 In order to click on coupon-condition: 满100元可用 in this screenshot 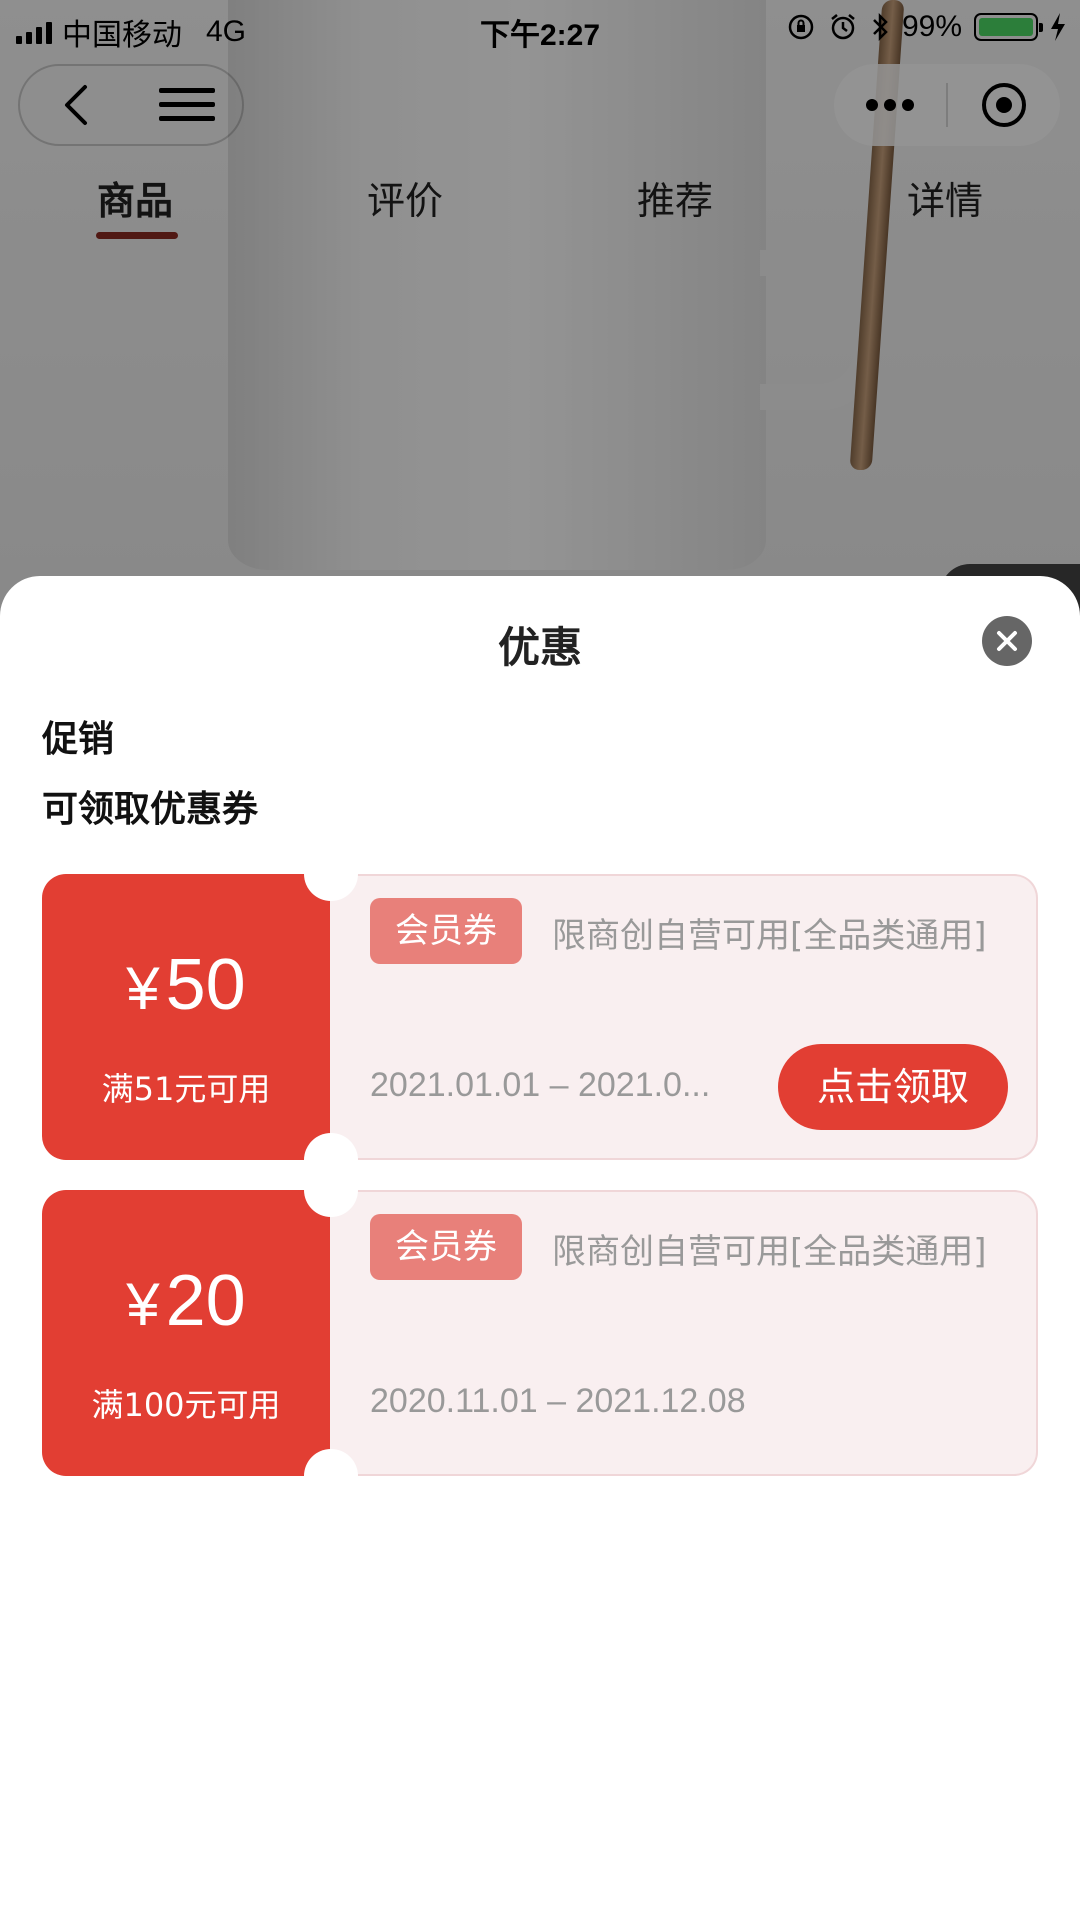, I will do `click(186, 1405)`.